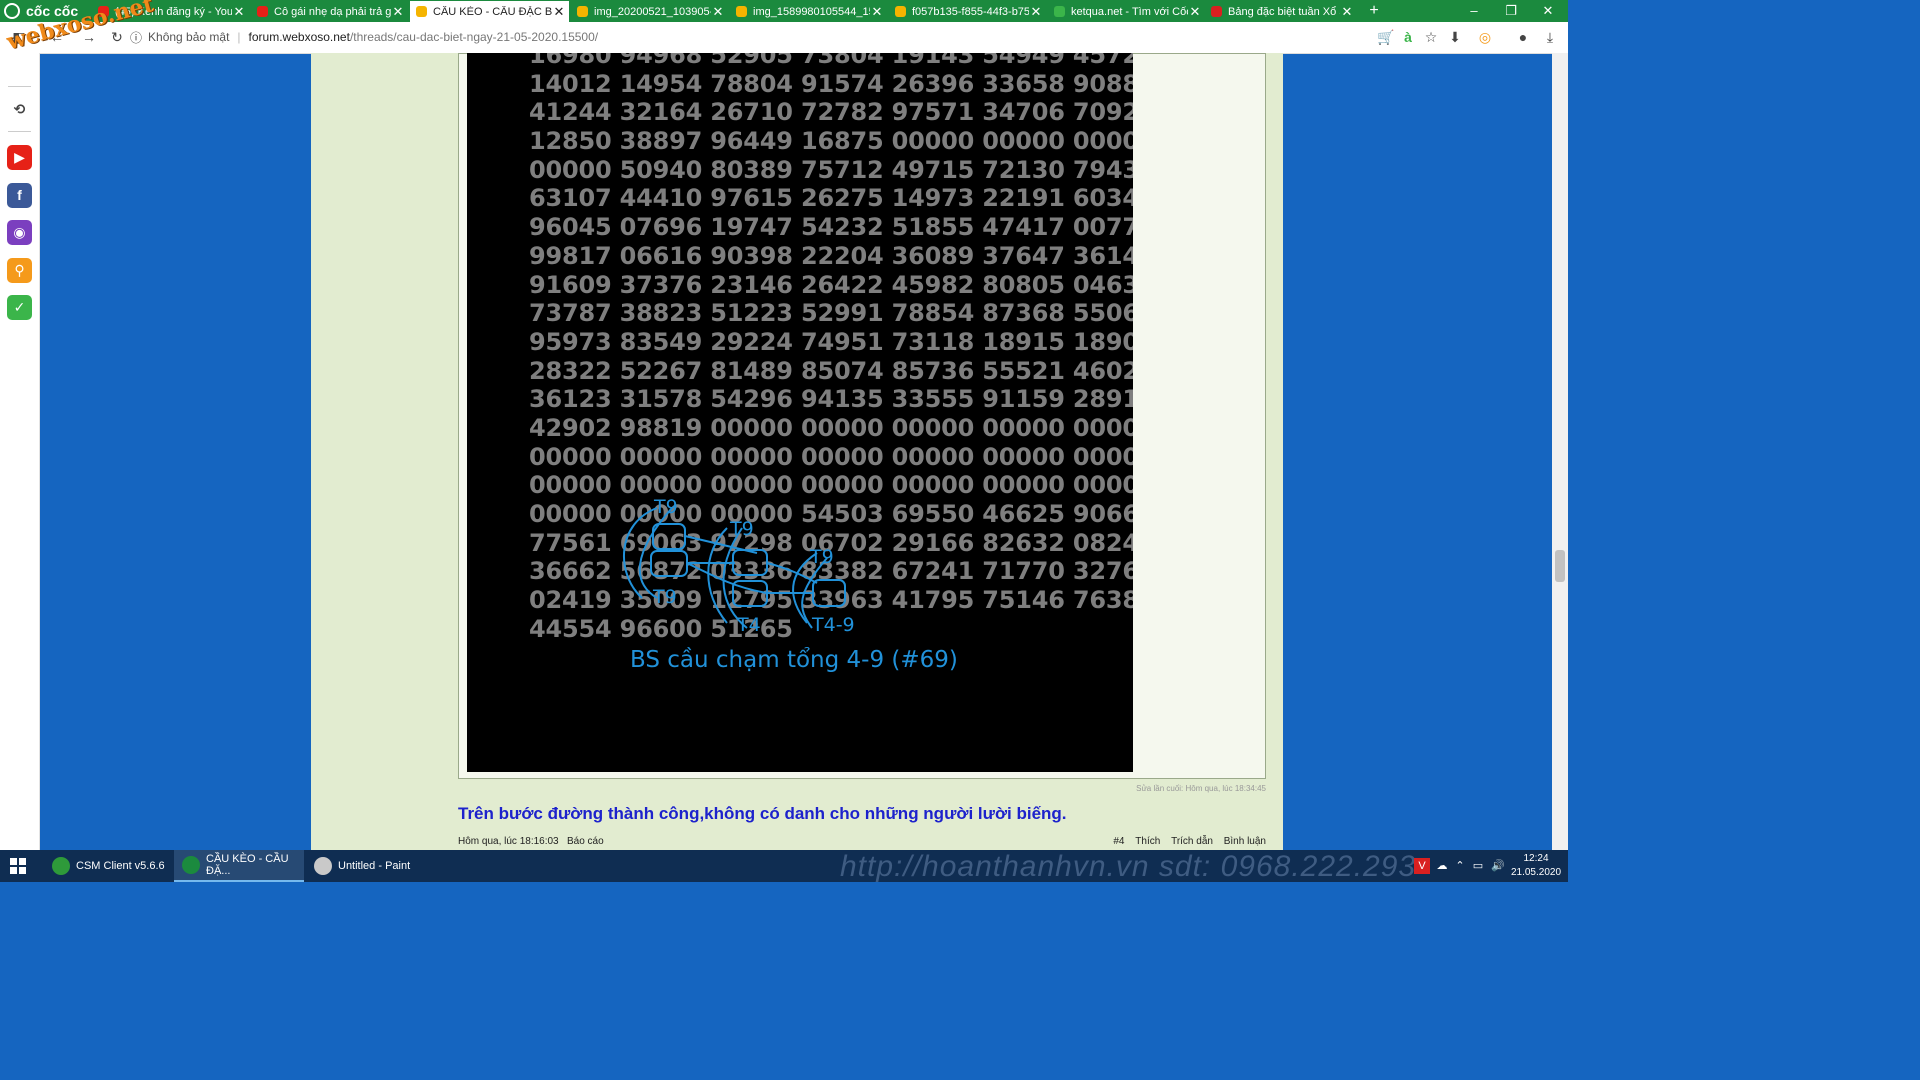 This screenshot has height=1080, width=1920. Describe the element at coordinates (19, 195) in the screenshot. I see `facebook-icon: f` at that location.